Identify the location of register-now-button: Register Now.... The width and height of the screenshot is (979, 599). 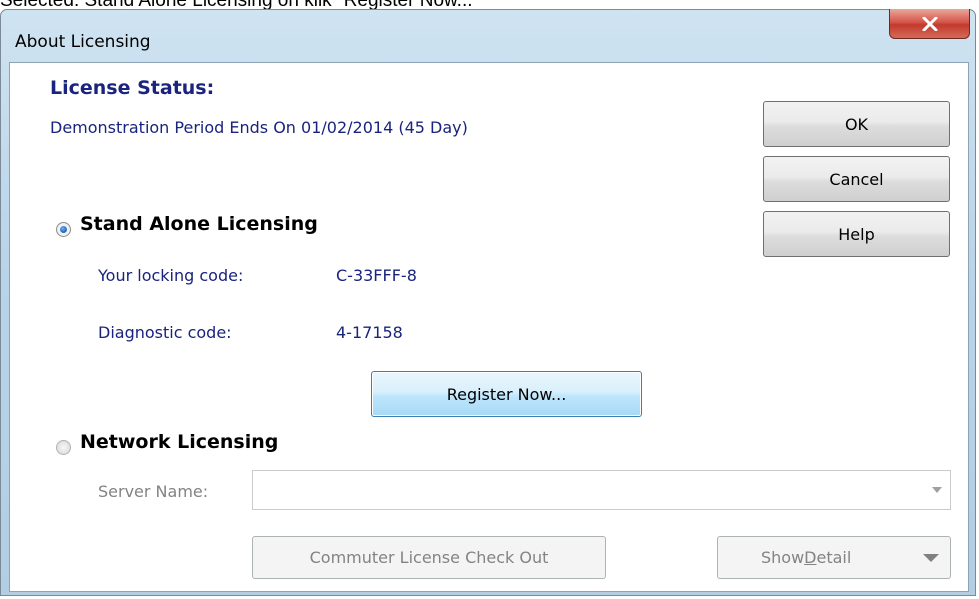
(506, 394).